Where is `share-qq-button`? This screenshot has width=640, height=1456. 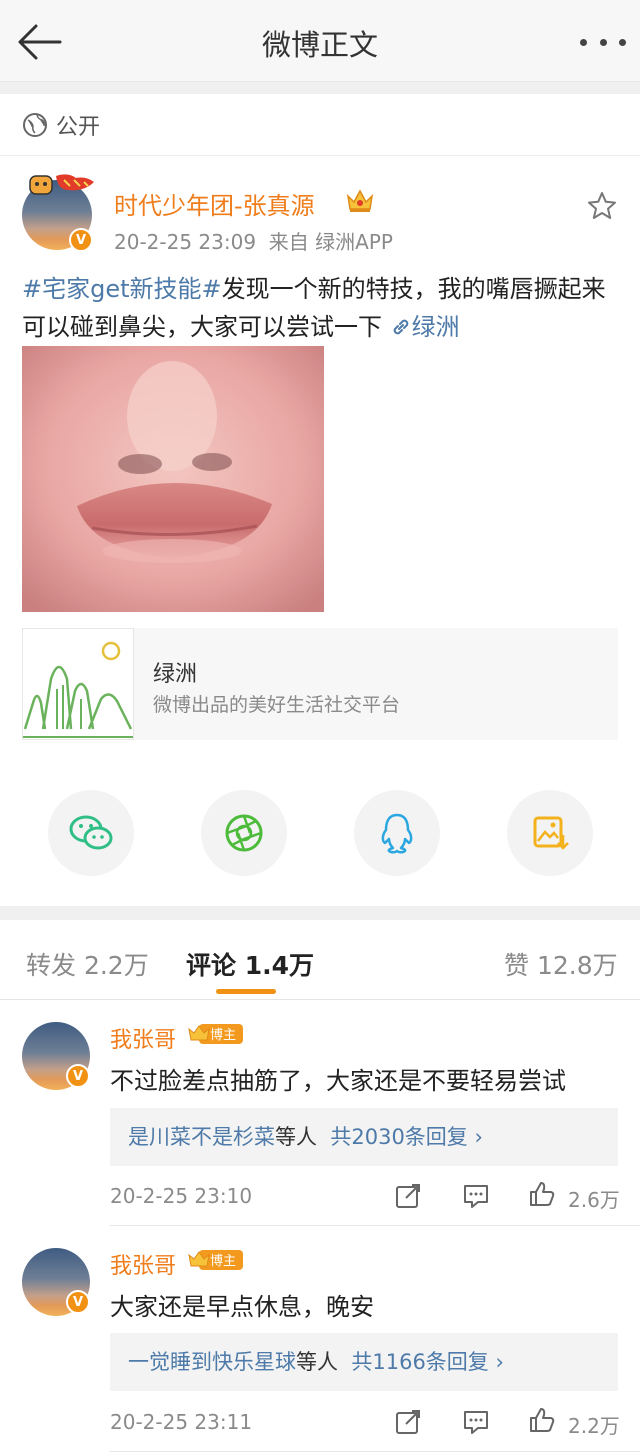
share-qq-button is located at coordinates (397, 833).